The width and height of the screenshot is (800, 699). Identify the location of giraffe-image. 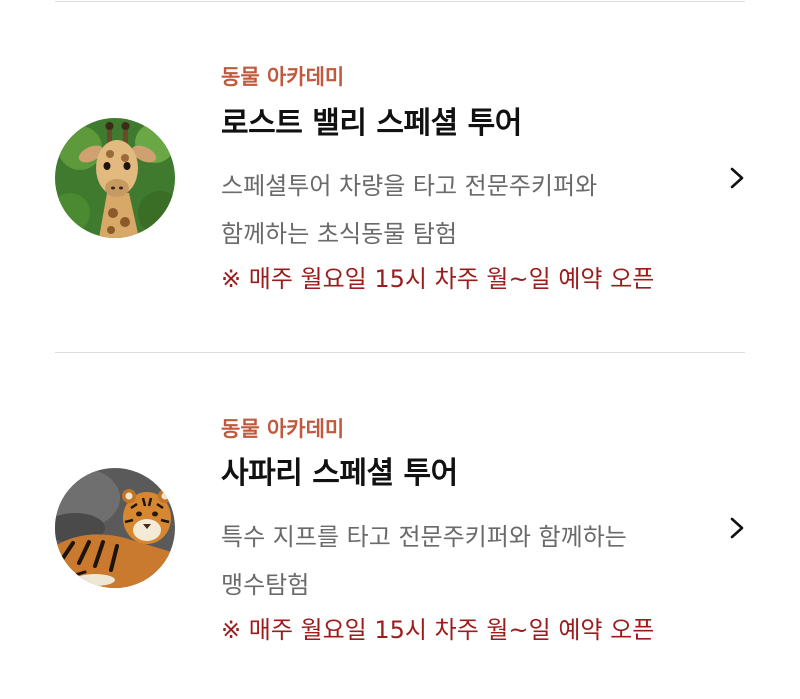
(115, 178).